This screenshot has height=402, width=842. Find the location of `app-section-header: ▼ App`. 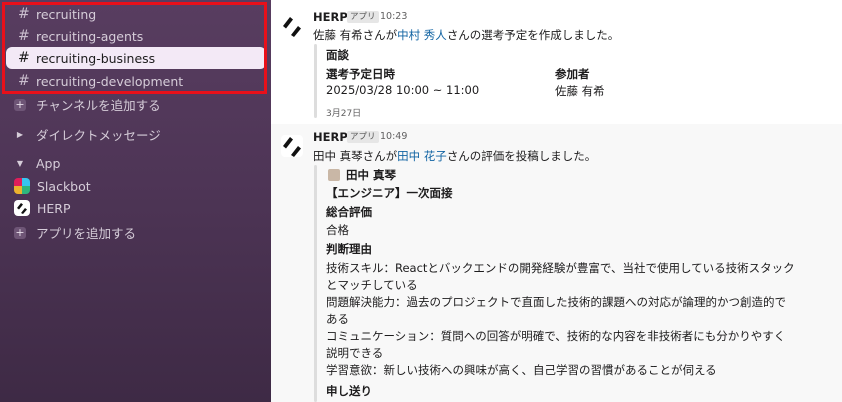

app-section-header: ▼ App is located at coordinates (37, 163).